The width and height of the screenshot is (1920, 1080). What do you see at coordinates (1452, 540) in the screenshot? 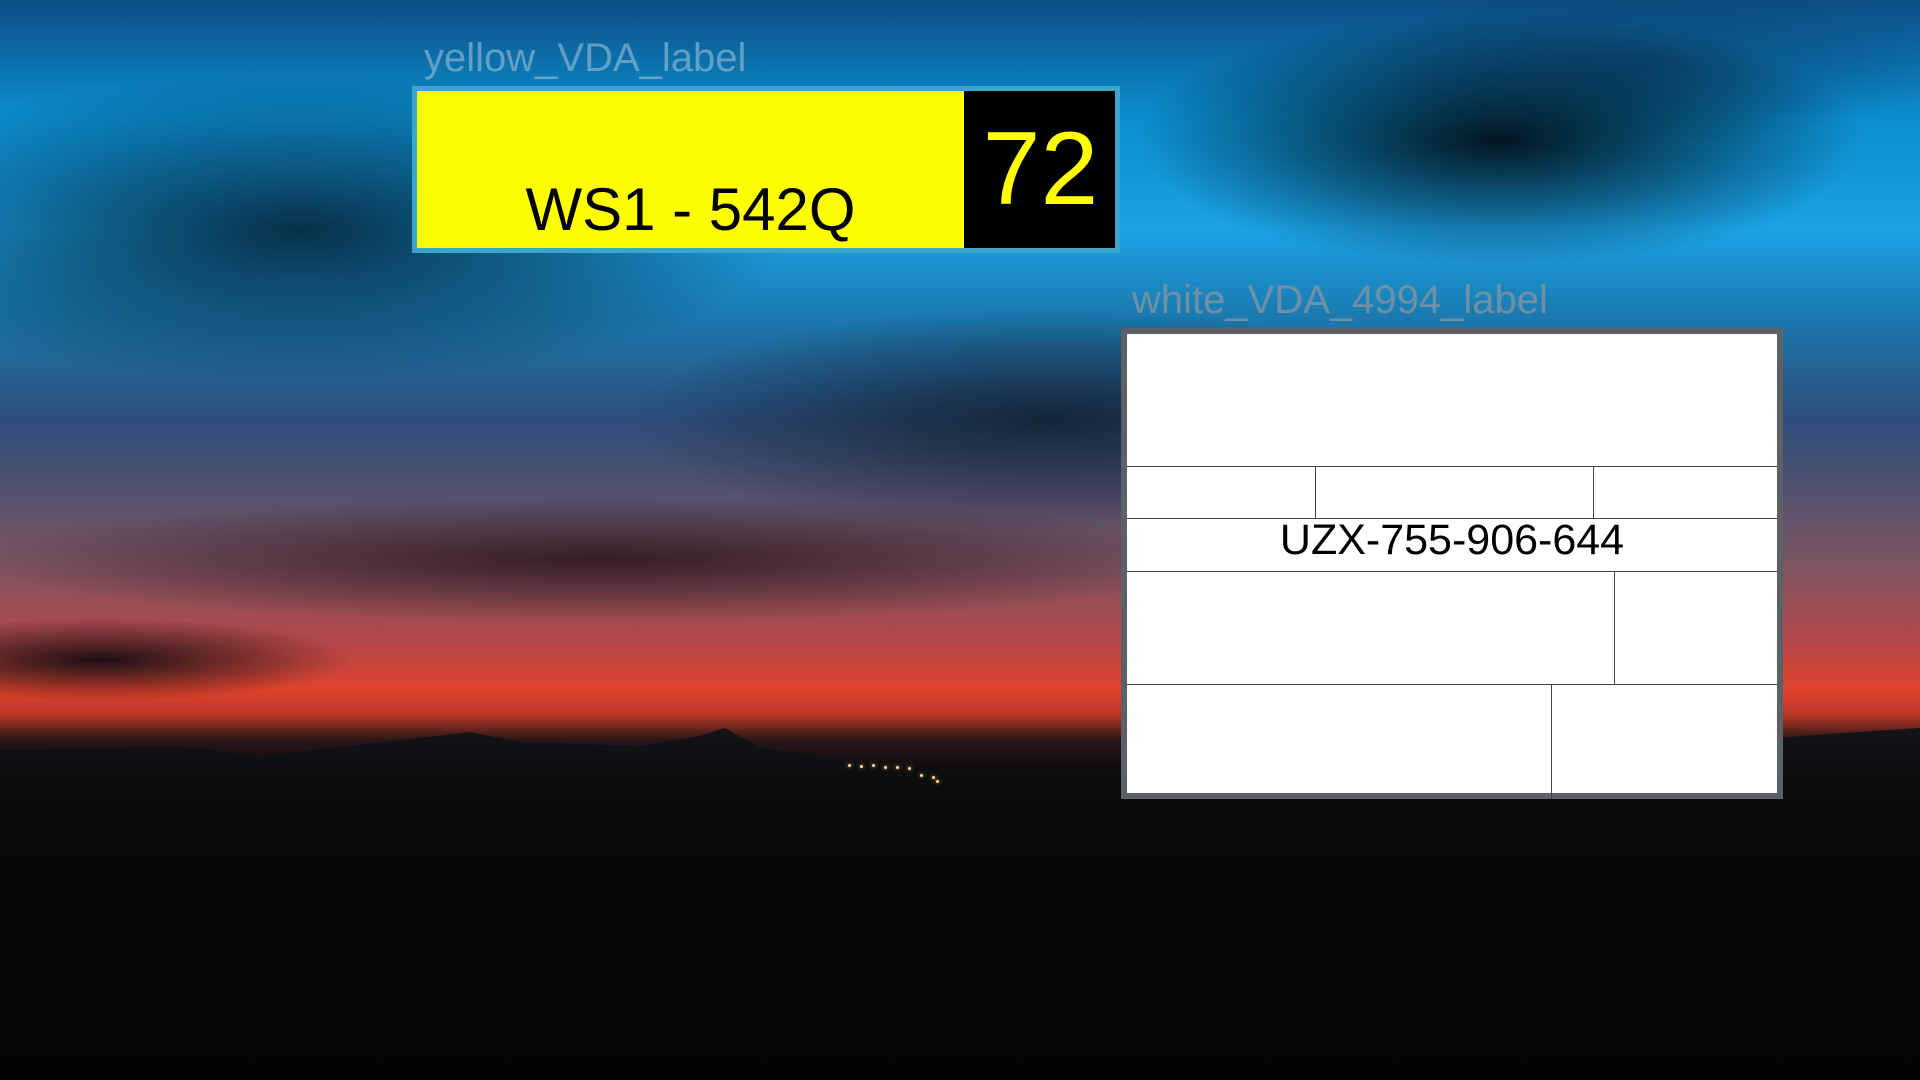
I see `white-label-code: UZX-755-906-644` at bounding box center [1452, 540].